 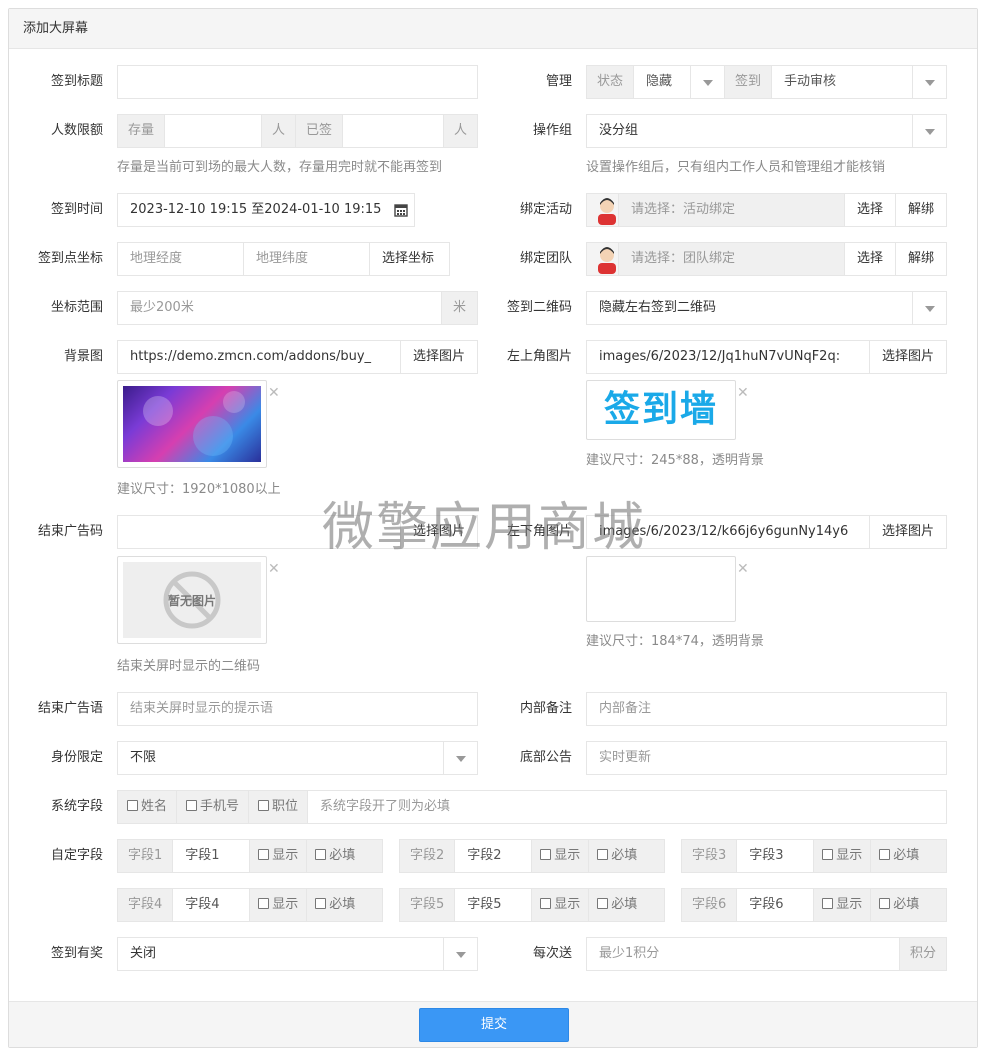 What do you see at coordinates (743, 569) in the screenshot?
I see `bottomleft-remove-icon: ✕` at bounding box center [743, 569].